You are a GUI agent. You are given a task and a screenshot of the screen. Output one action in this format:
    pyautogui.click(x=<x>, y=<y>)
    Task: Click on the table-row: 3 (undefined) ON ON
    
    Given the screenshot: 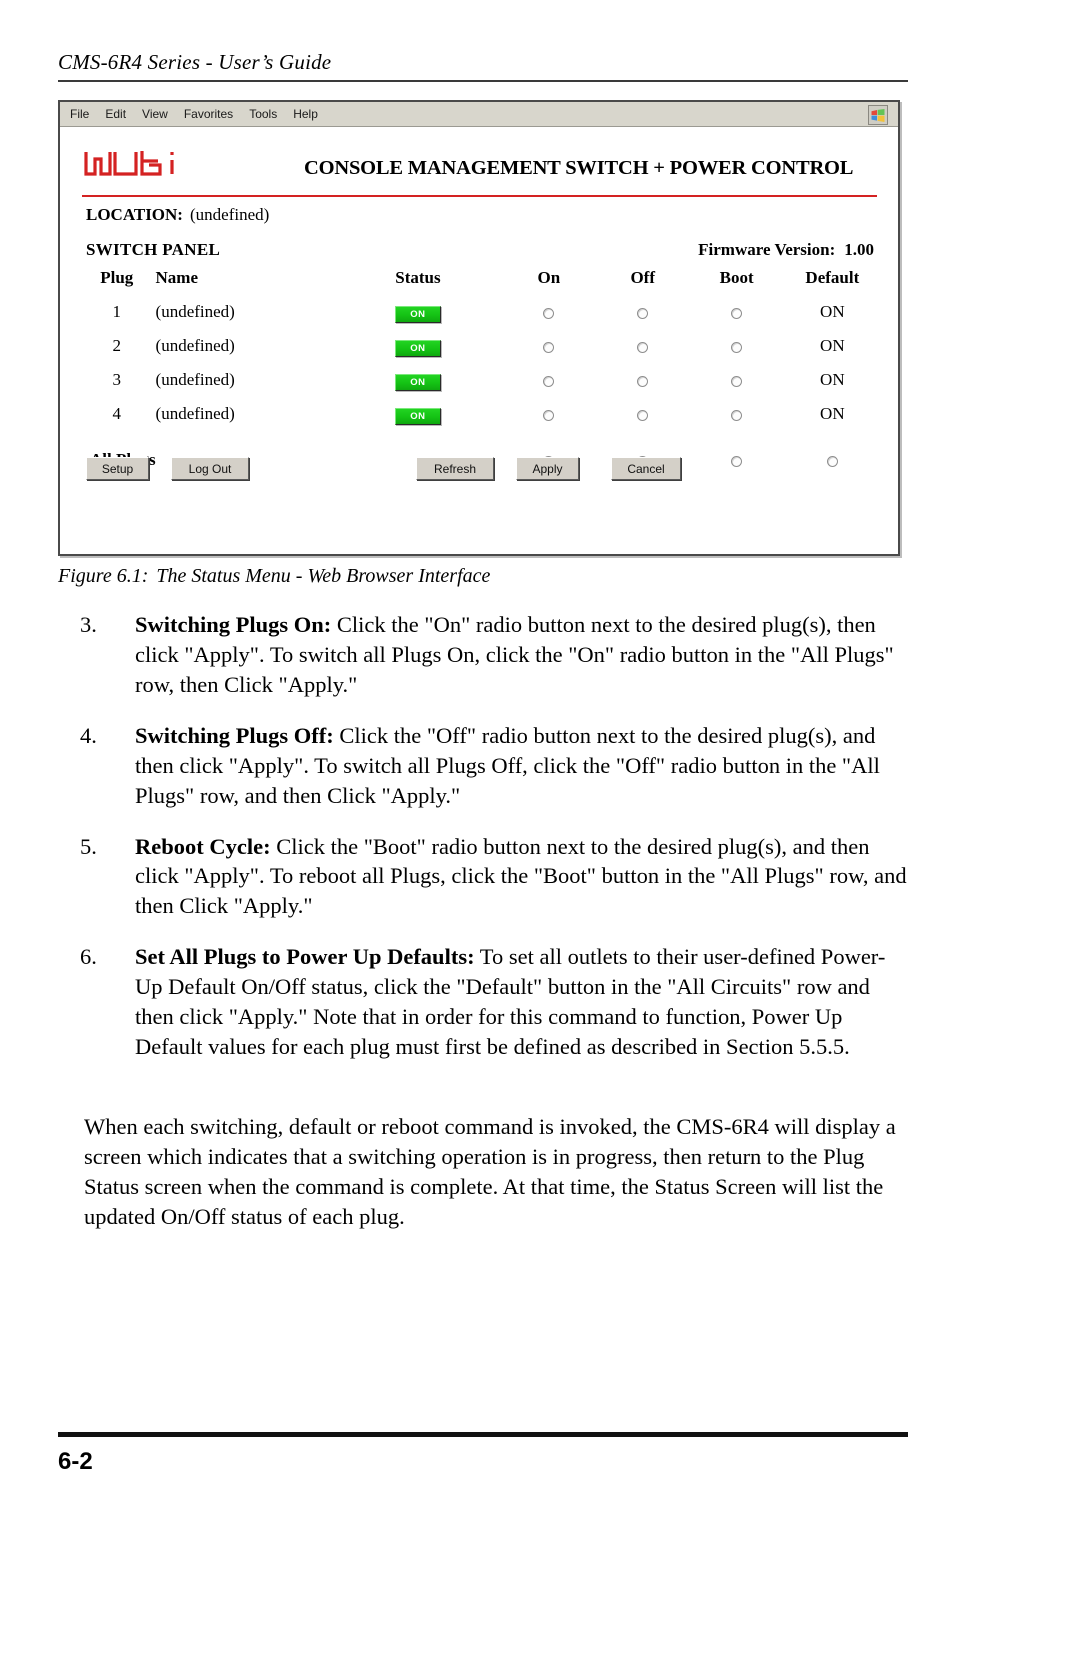 What is the action you would take?
    pyautogui.click(x=483, y=380)
    